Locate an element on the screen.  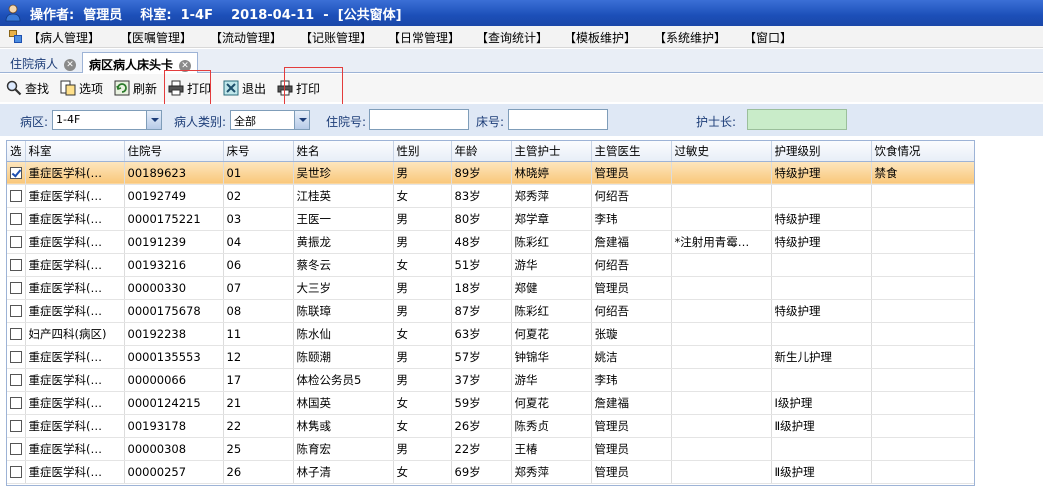
col-department: 科室 is located at coordinates (75, 151).